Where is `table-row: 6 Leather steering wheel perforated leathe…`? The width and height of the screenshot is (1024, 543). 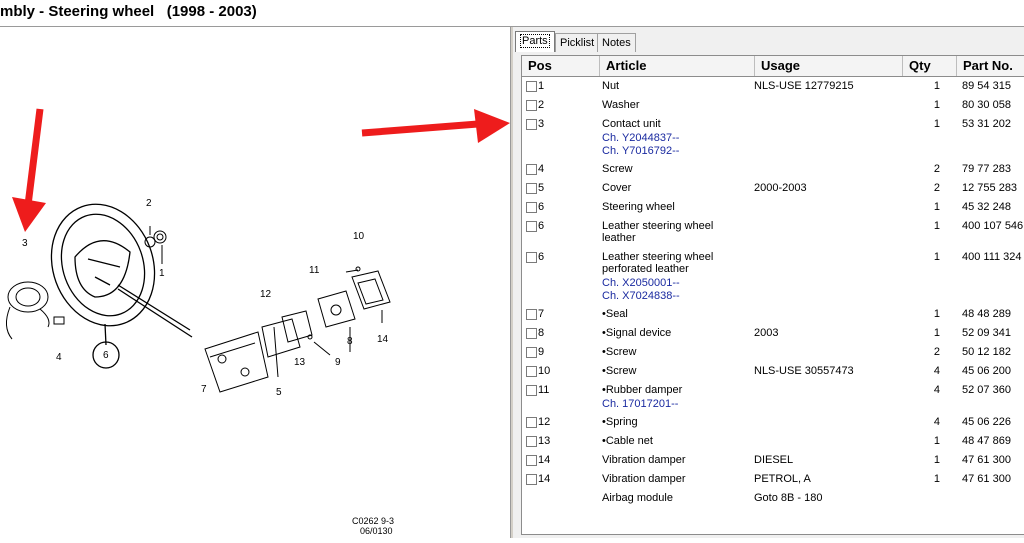 table-row: 6 Leather steering wheel perforated leathe… is located at coordinates (773, 276).